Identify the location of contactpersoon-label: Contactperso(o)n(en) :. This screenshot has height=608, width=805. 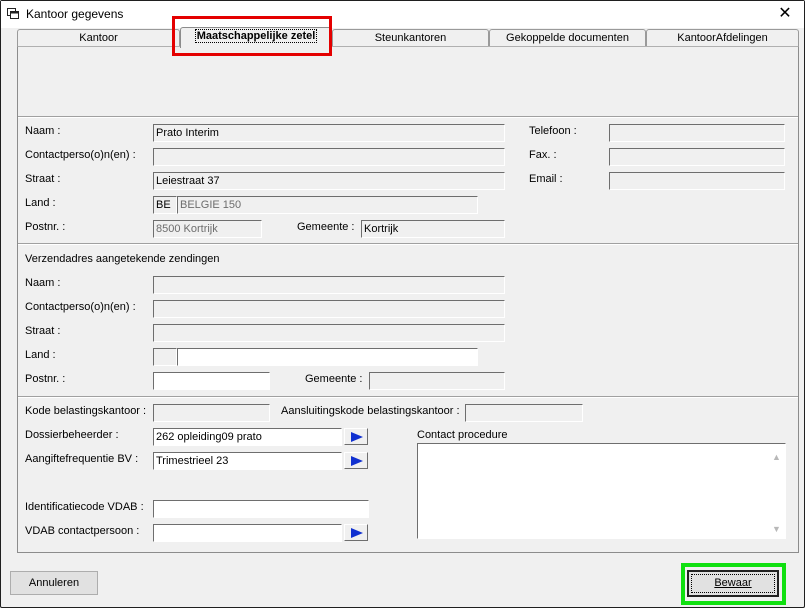
(80, 155).